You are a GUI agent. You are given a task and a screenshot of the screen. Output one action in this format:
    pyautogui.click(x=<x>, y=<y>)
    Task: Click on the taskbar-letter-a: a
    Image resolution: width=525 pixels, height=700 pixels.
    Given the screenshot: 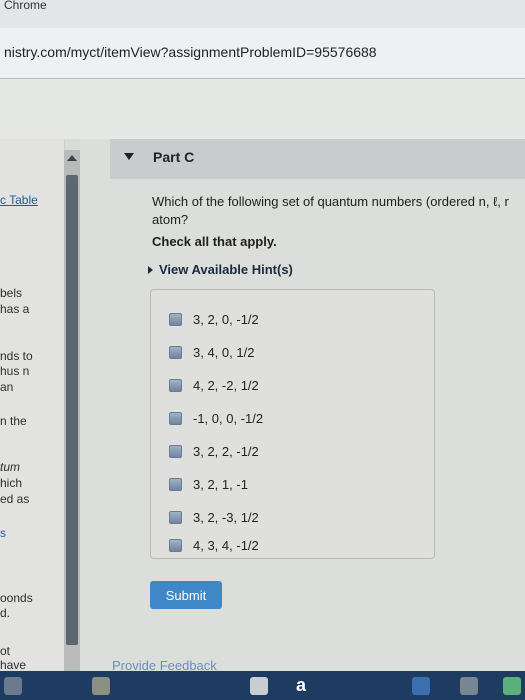 What is the action you would take?
    pyautogui.click(x=301, y=685)
    